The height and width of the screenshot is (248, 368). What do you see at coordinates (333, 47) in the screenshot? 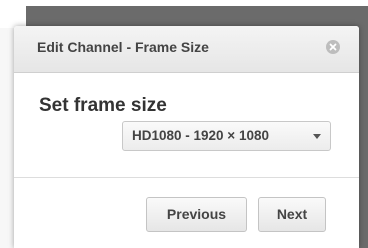
I see `close-icon` at bounding box center [333, 47].